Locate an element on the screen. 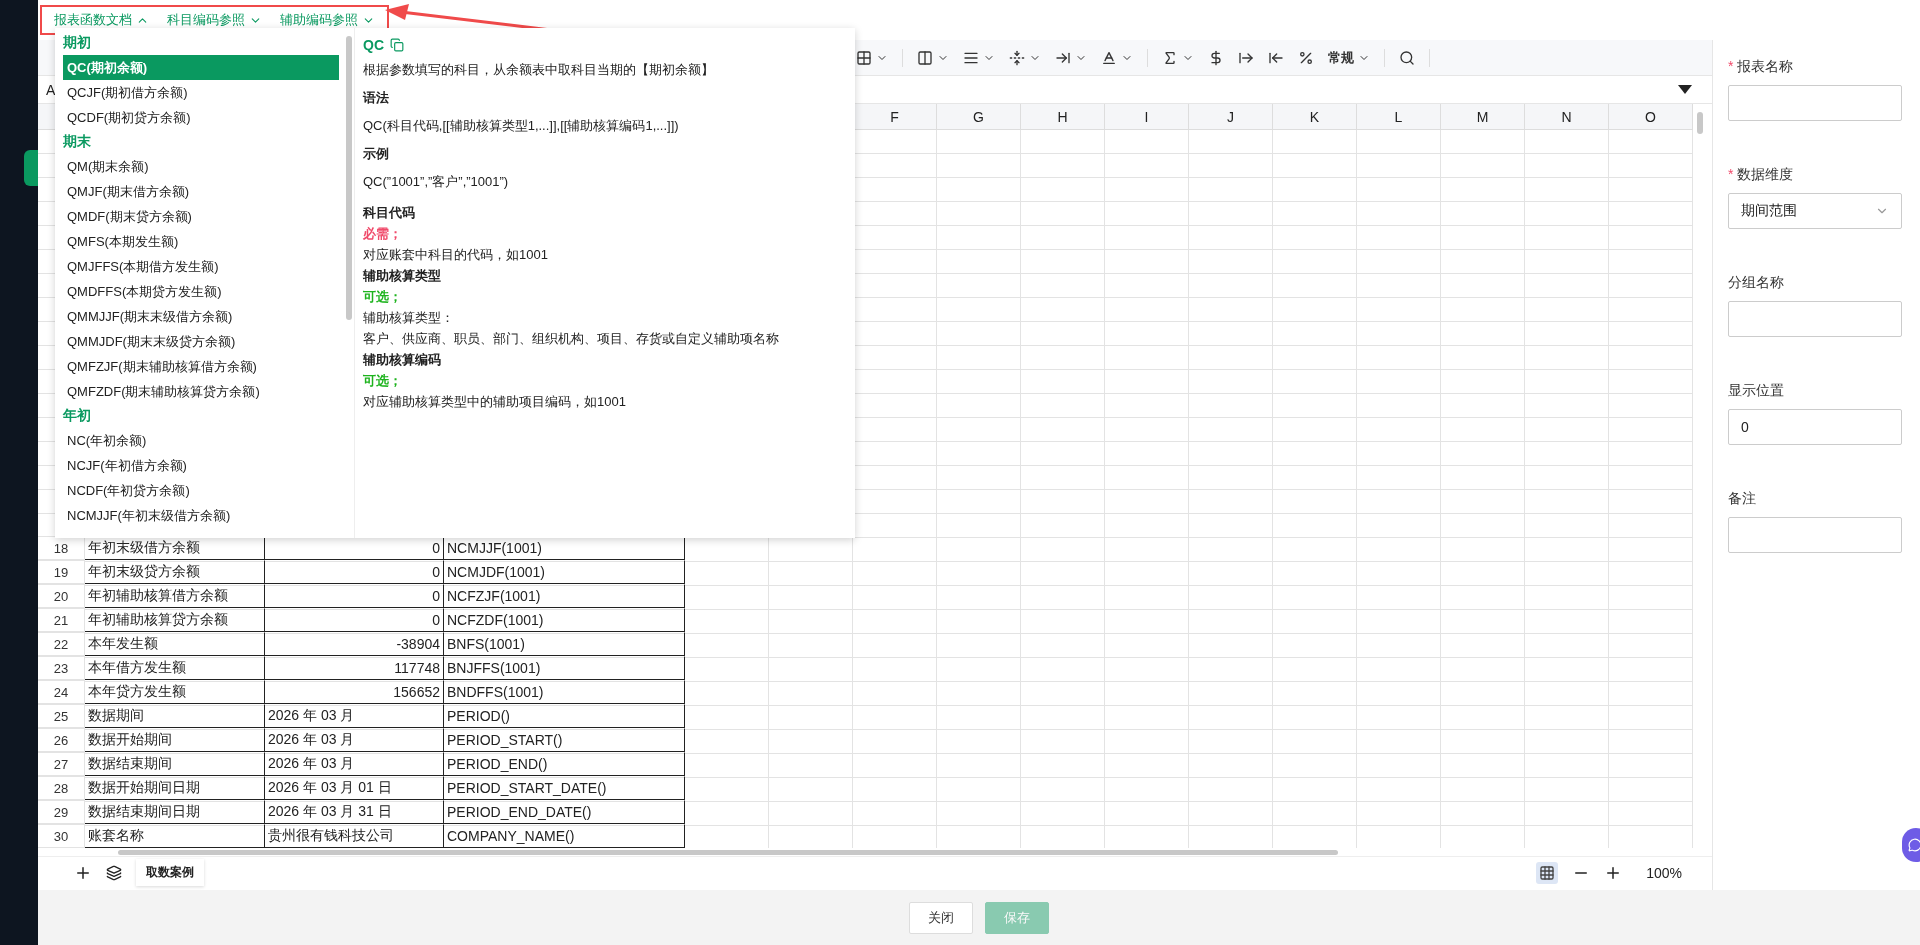  table-cell: NCMJDF(1001) is located at coordinates (564, 572).